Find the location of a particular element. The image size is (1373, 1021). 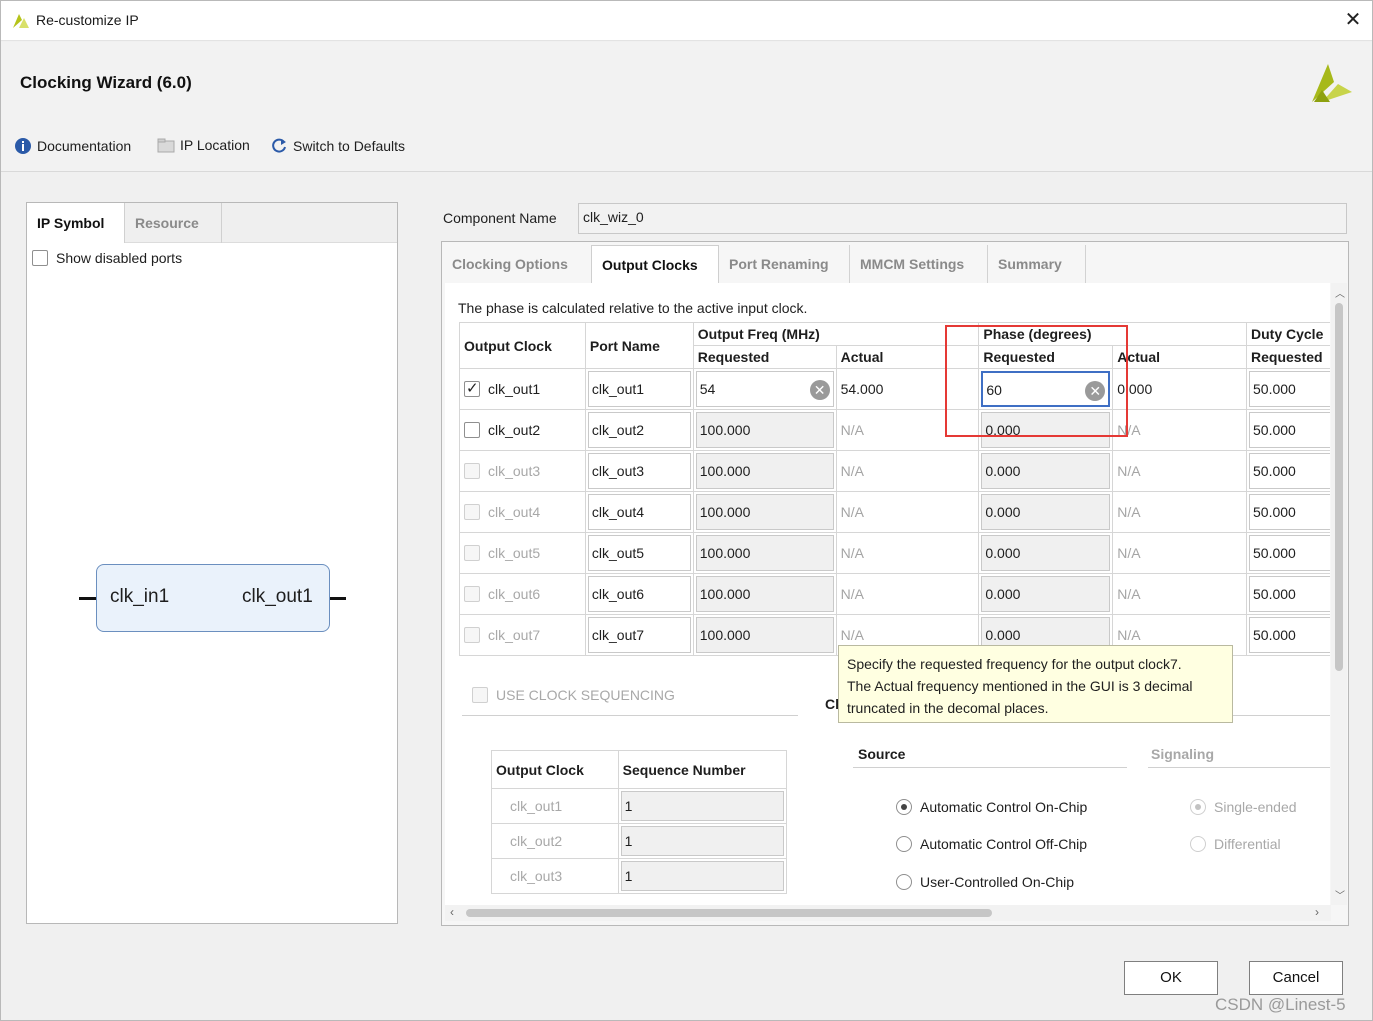

switch-defaults-button: Switch to Defaults is located at coordinates (337, 146).